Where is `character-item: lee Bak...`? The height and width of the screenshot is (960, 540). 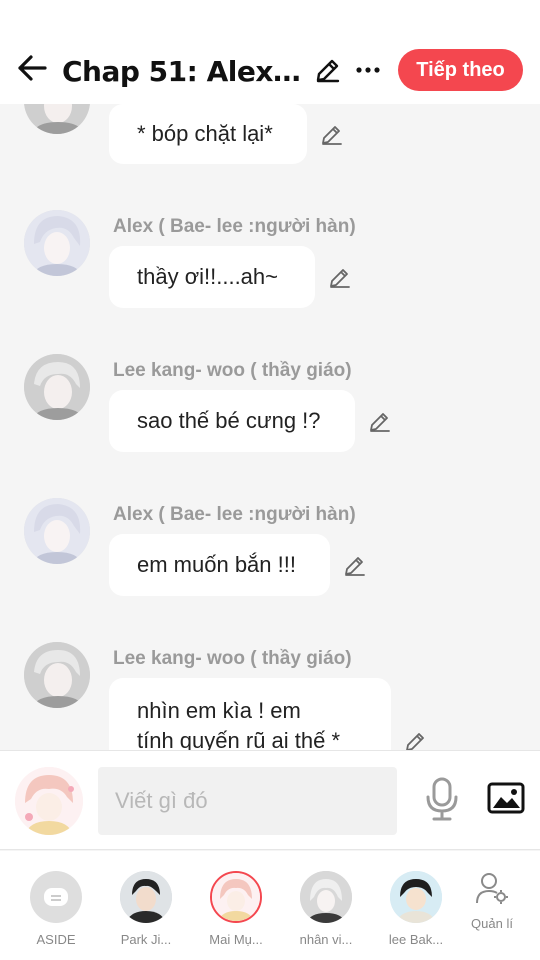 character-item: lee Bak... is located at coordinates (416, 909).